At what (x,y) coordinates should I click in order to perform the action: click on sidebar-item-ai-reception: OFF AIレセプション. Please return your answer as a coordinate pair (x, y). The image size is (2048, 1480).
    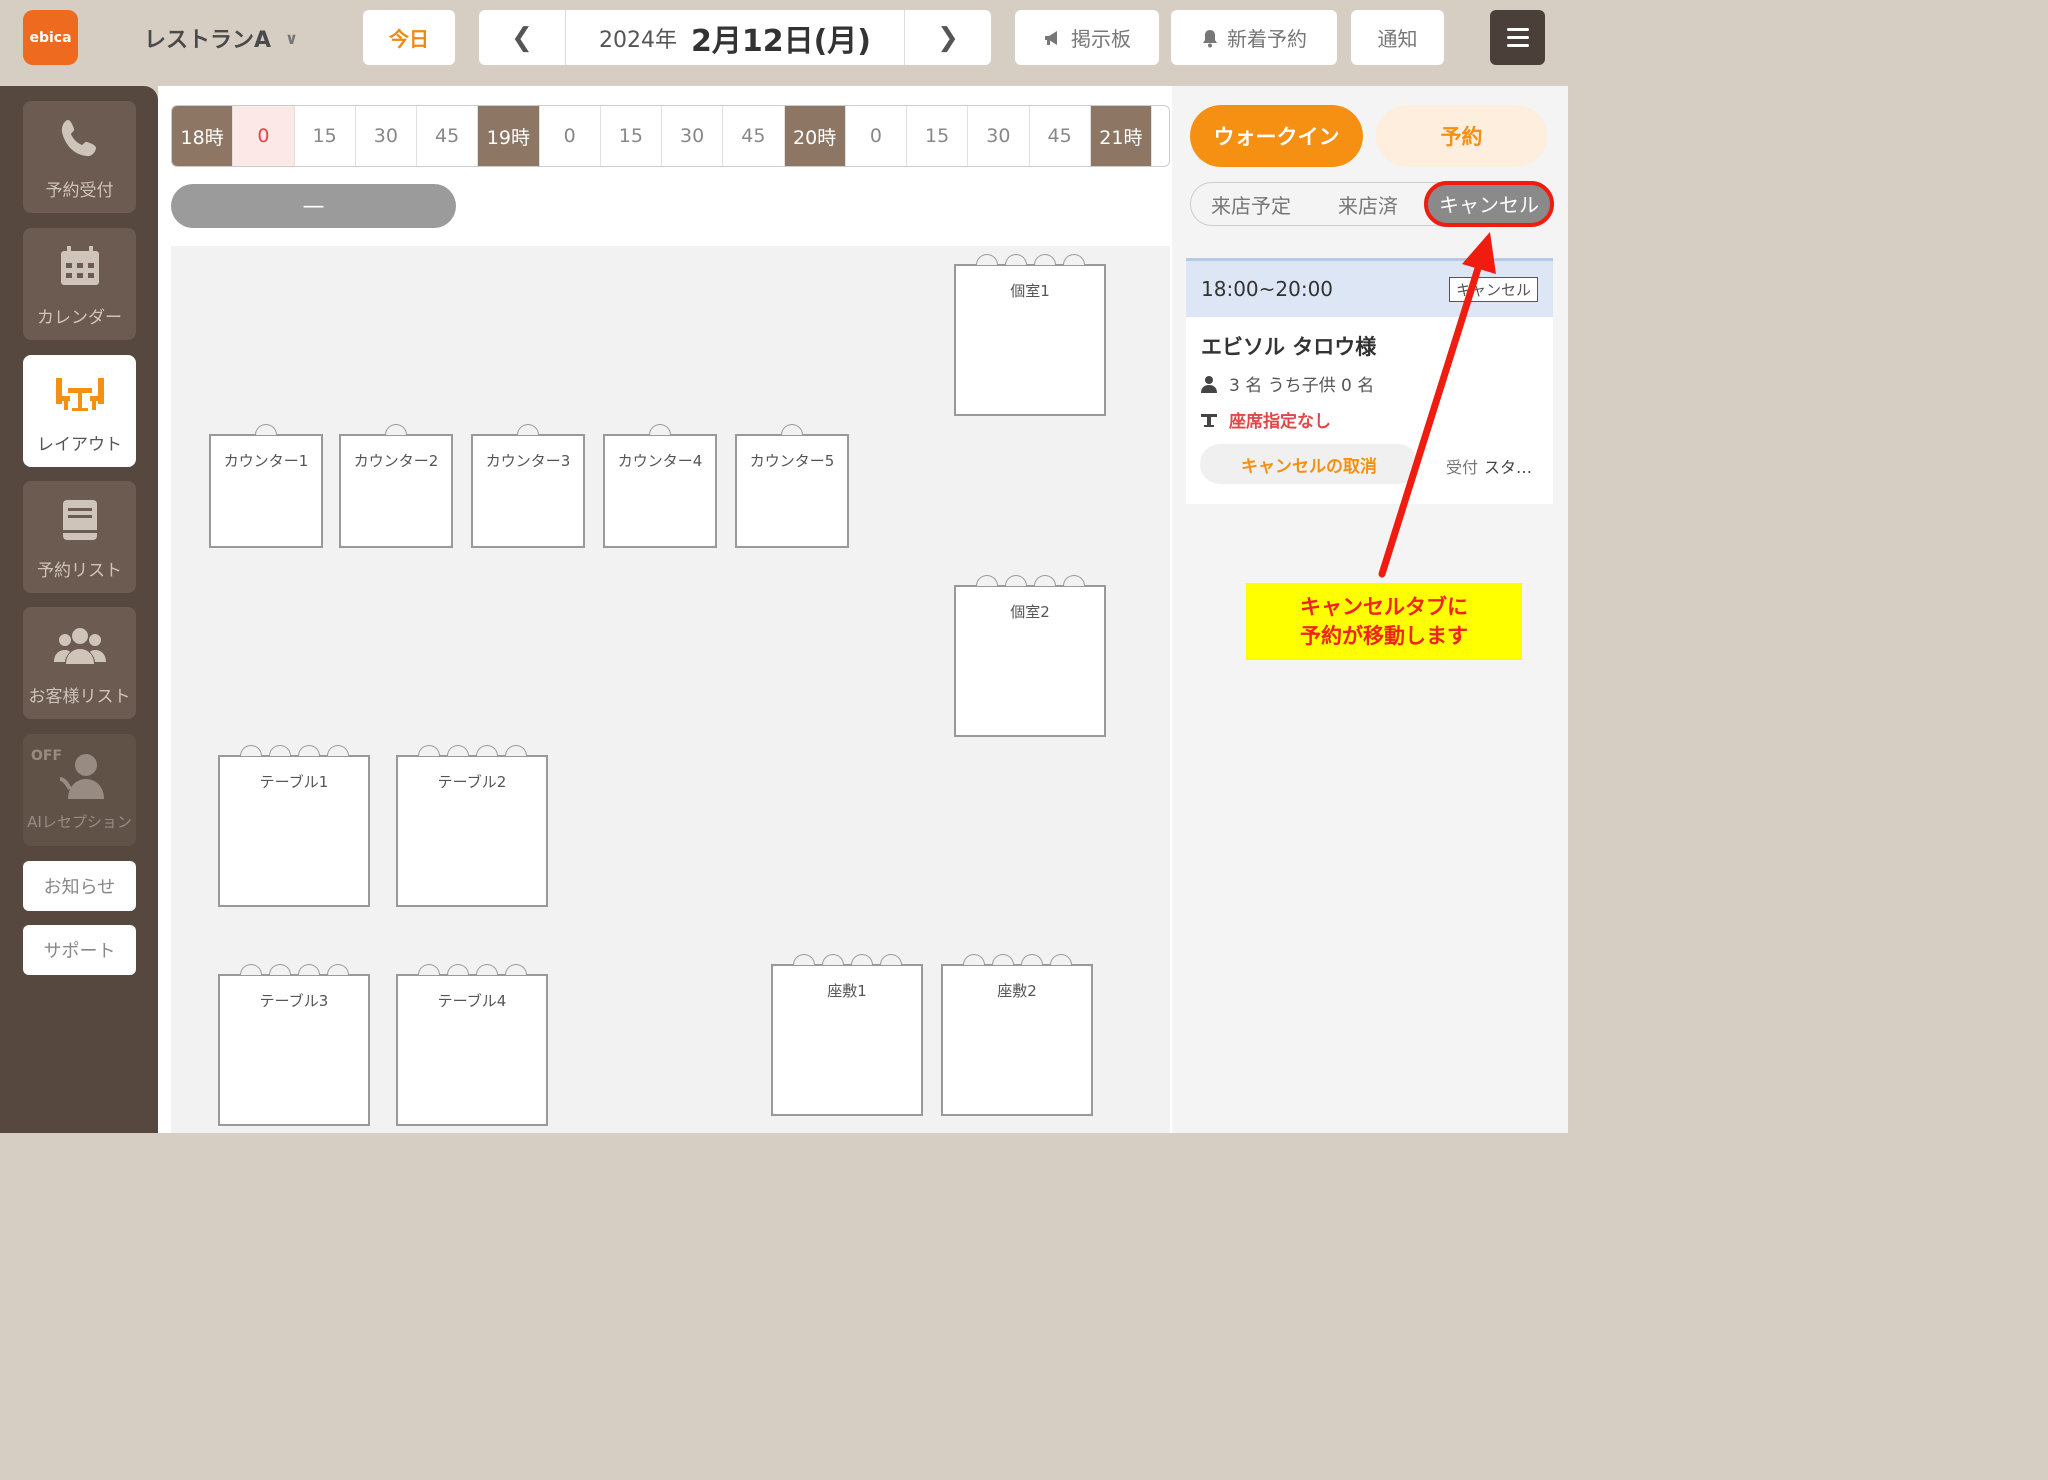
    Looking at the image, I should click on (79, 790).